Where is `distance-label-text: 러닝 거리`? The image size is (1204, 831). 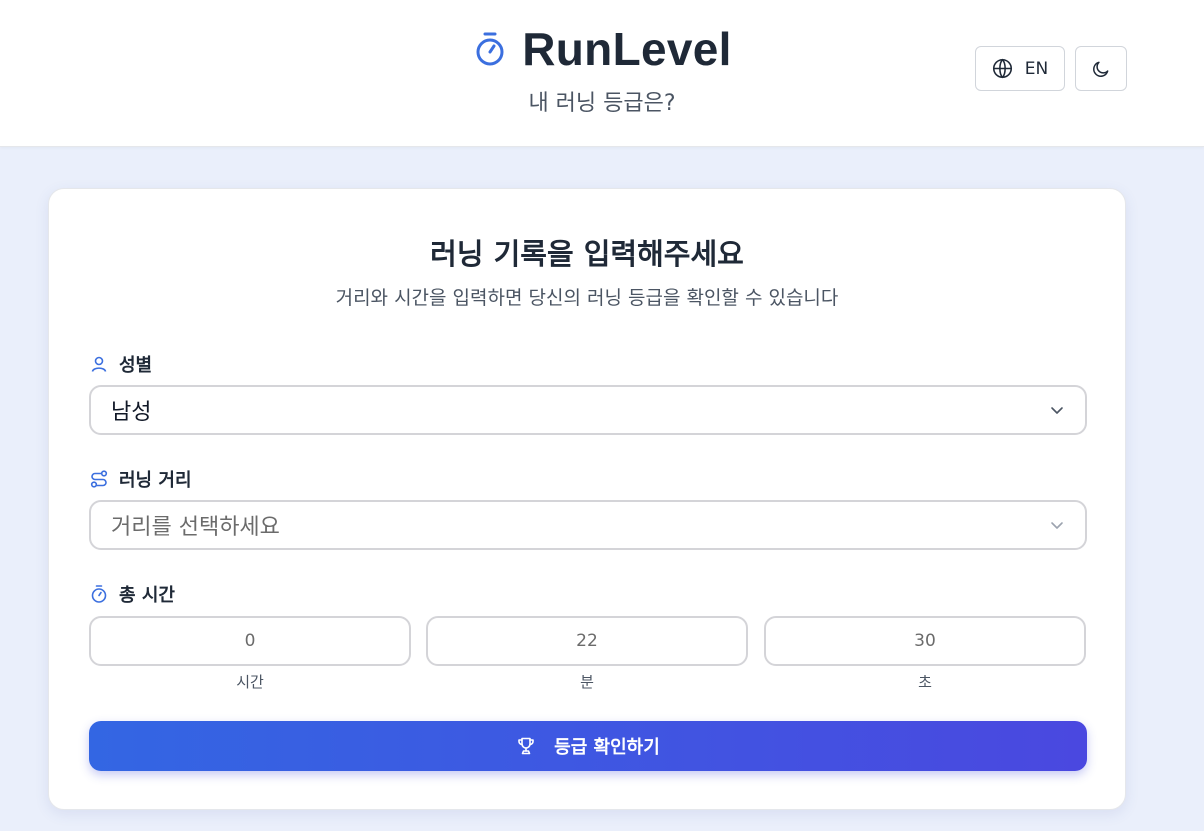
distance-label-text: 러닝 거리 is located at coordinates (155, 480).